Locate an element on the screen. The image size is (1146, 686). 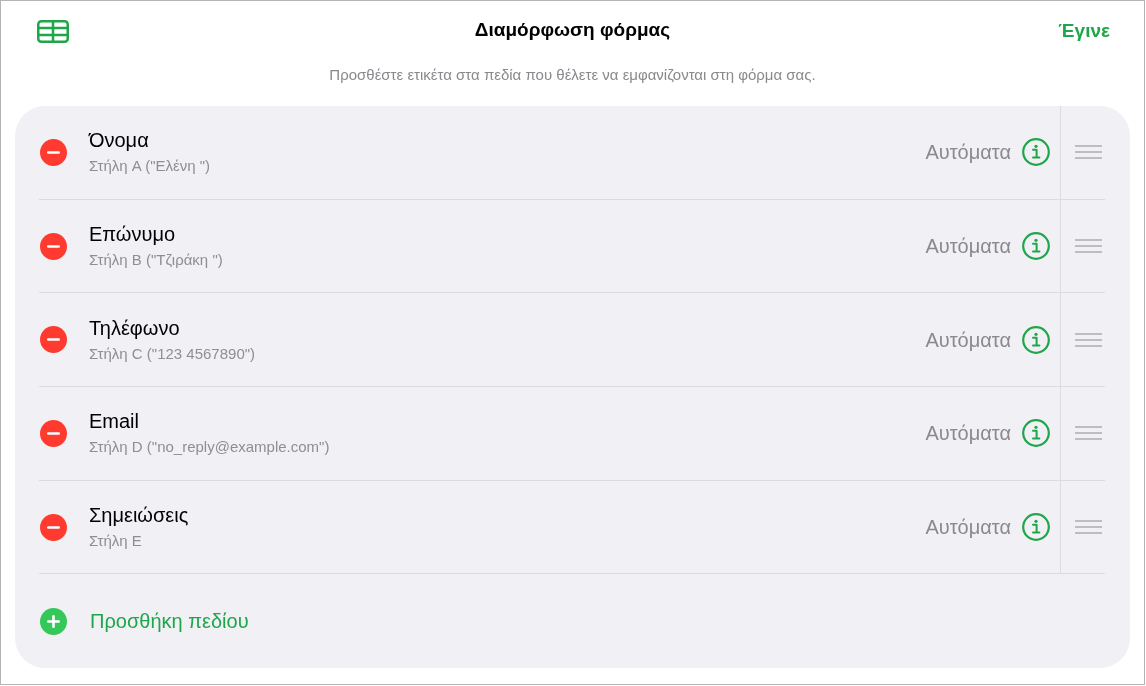
plus-circle-icon is located at coordinates (53, 621).